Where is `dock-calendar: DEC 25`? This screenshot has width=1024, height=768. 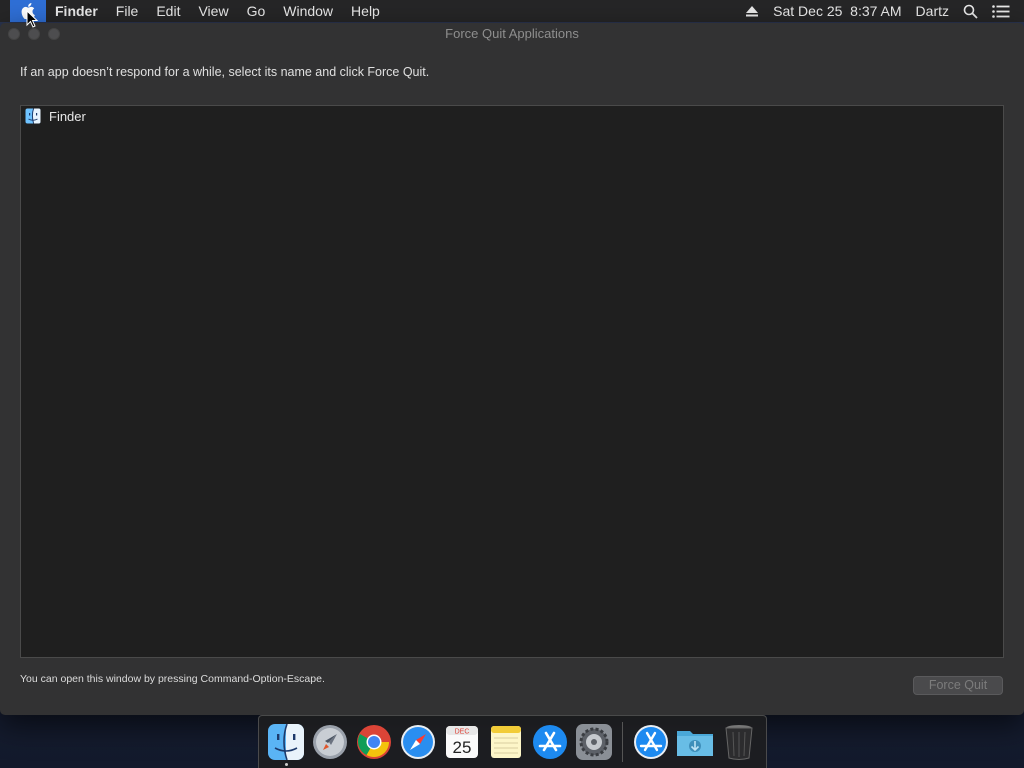
dock-calendar: DEC 25 is located at coordinates (462, 742).